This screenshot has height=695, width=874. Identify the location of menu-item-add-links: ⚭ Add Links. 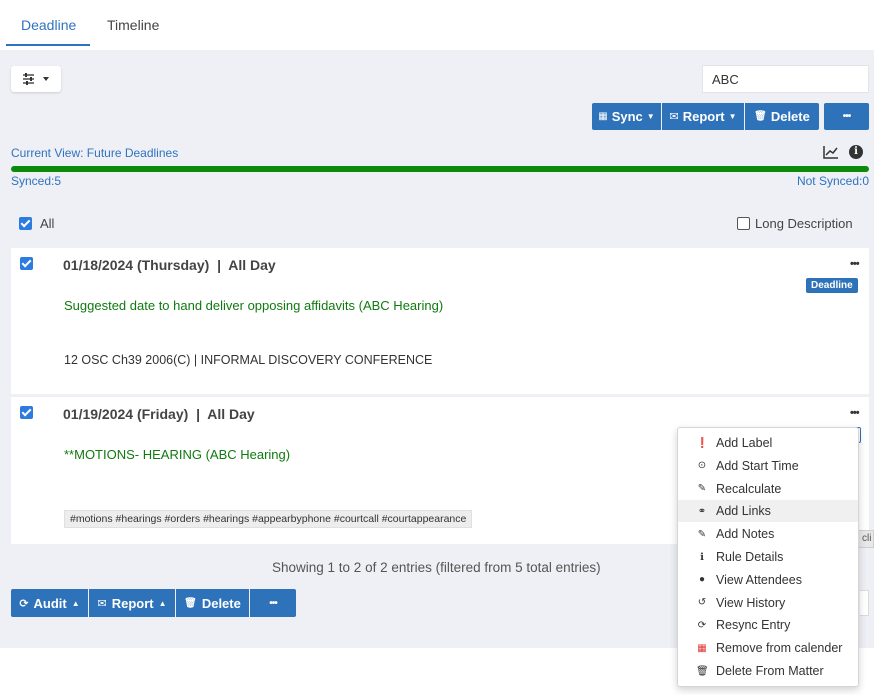
(768, 511).